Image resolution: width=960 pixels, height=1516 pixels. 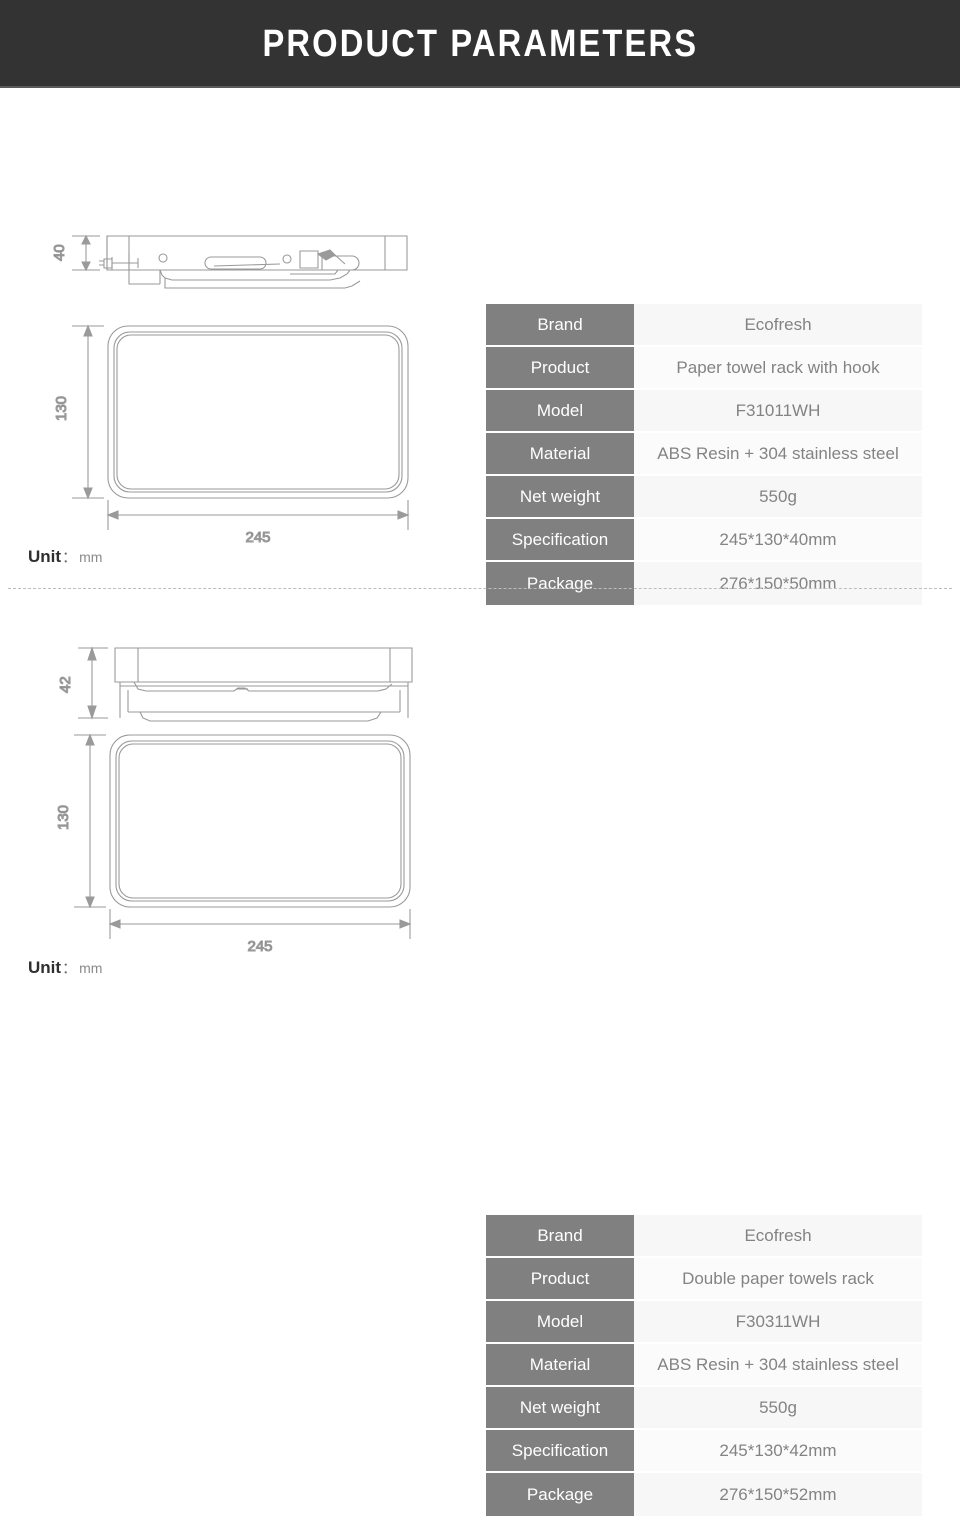 I want to click on spec-value-model: F30311WH, so click(x=778, y=1322).